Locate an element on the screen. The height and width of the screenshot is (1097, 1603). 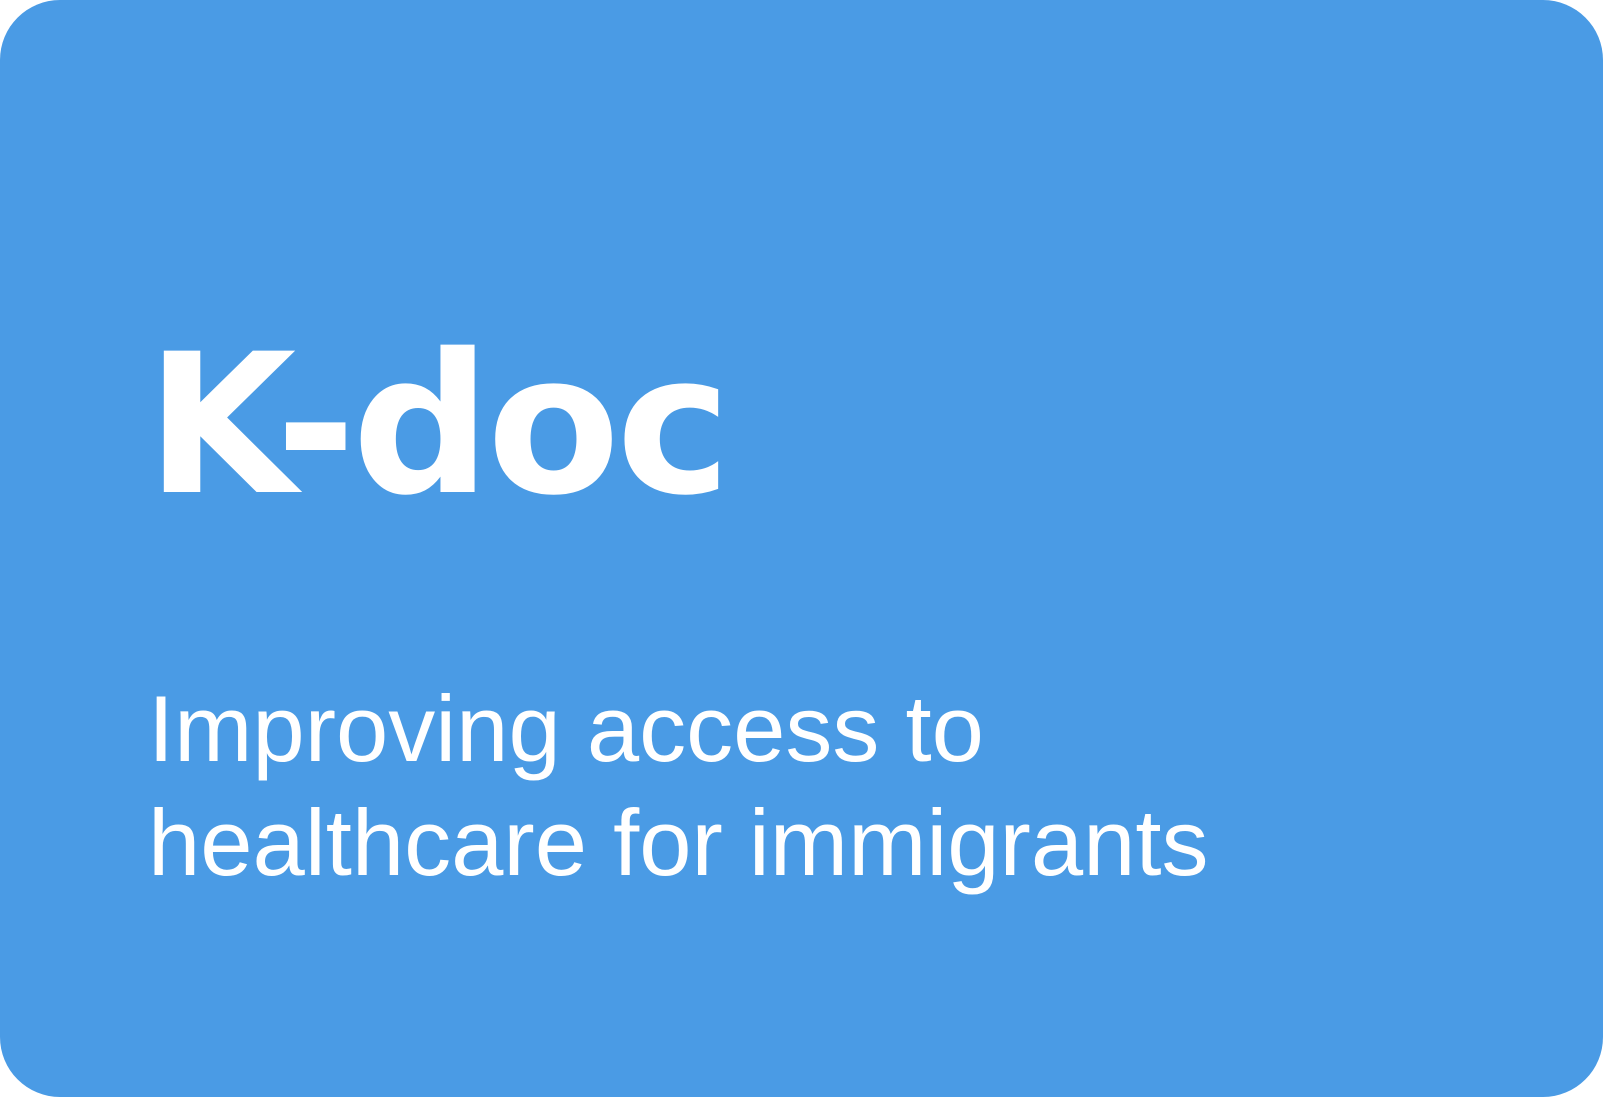
tagline-line-2: healthcare for immigrants is located at coordinates (678, 842).